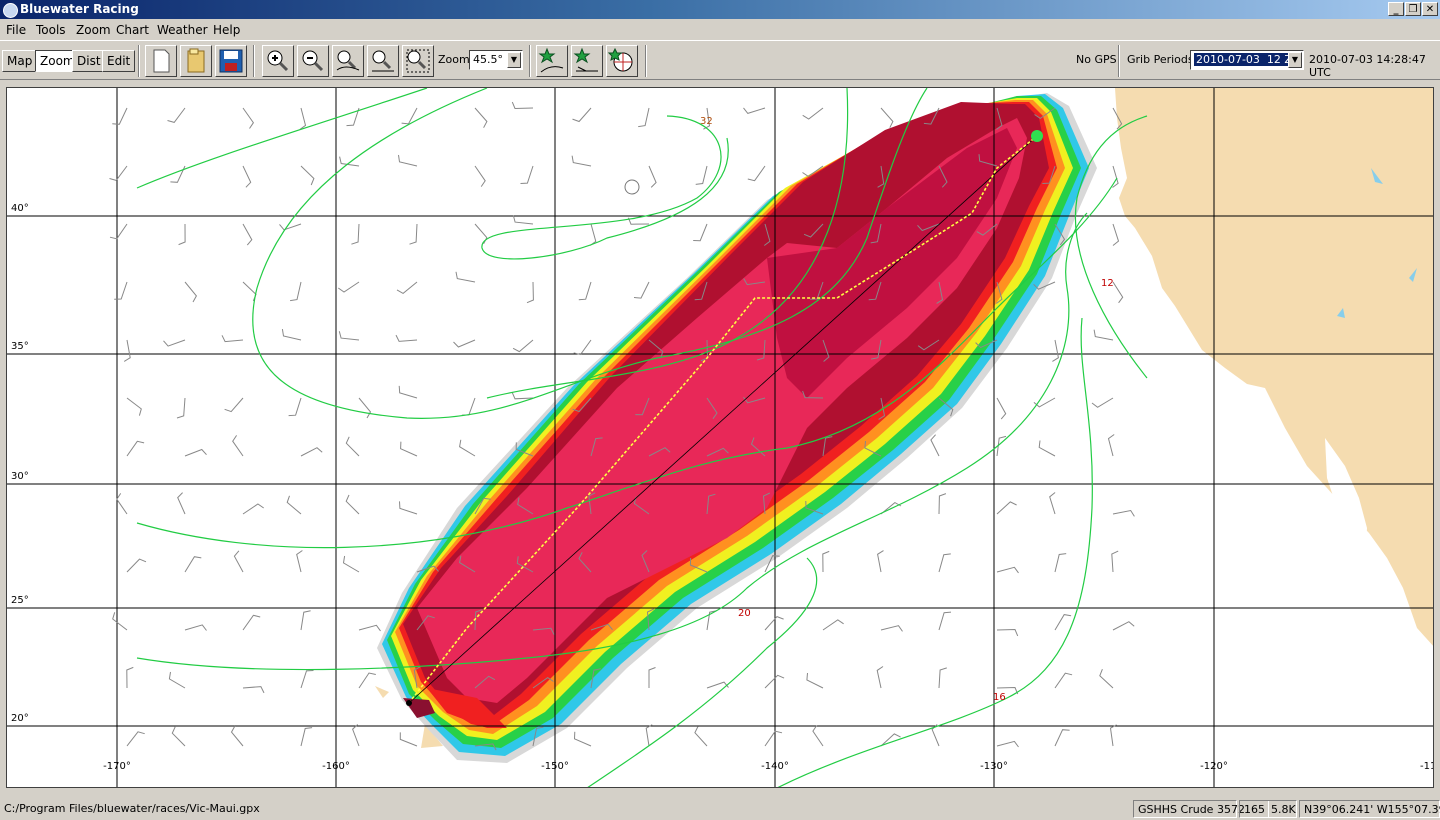 The width and height of the screenshot is (1440, 820). What do you see at coordinates (409, 703) in the screenshot?
I see `start-marker` at bounding box center [409, 703].